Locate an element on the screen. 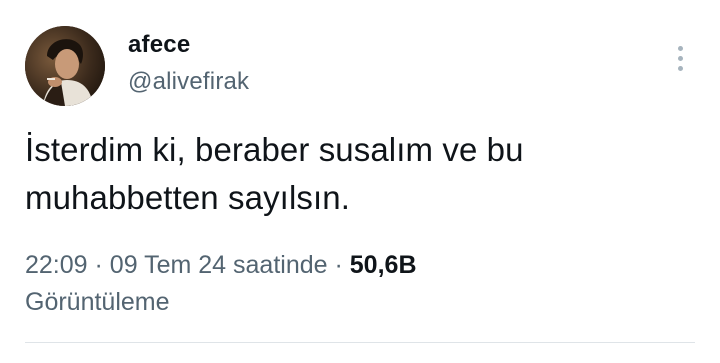  author-display-name: afece is located at coordinates (159, 45).